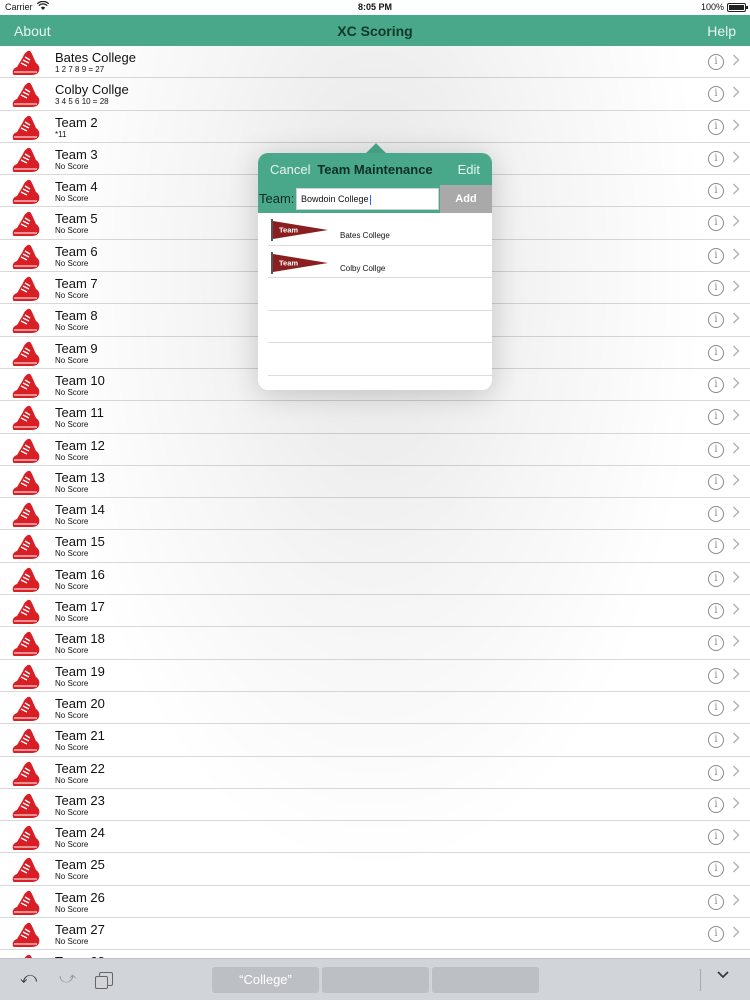 Image resolution: width=750 pixels, height=1000 pixels. Describe the element at coordinates (721, 31) in the screenshot. I see `help-button: Help` at that location.